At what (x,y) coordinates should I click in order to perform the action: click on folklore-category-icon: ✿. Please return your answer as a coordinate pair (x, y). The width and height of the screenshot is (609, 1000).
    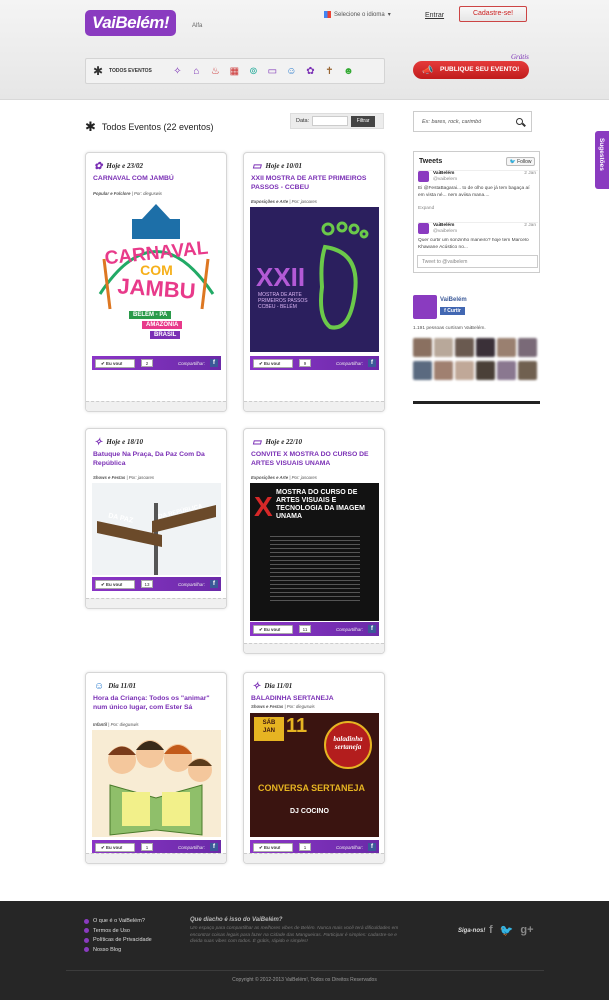
    Looking at the image, I should click on (310, 71).